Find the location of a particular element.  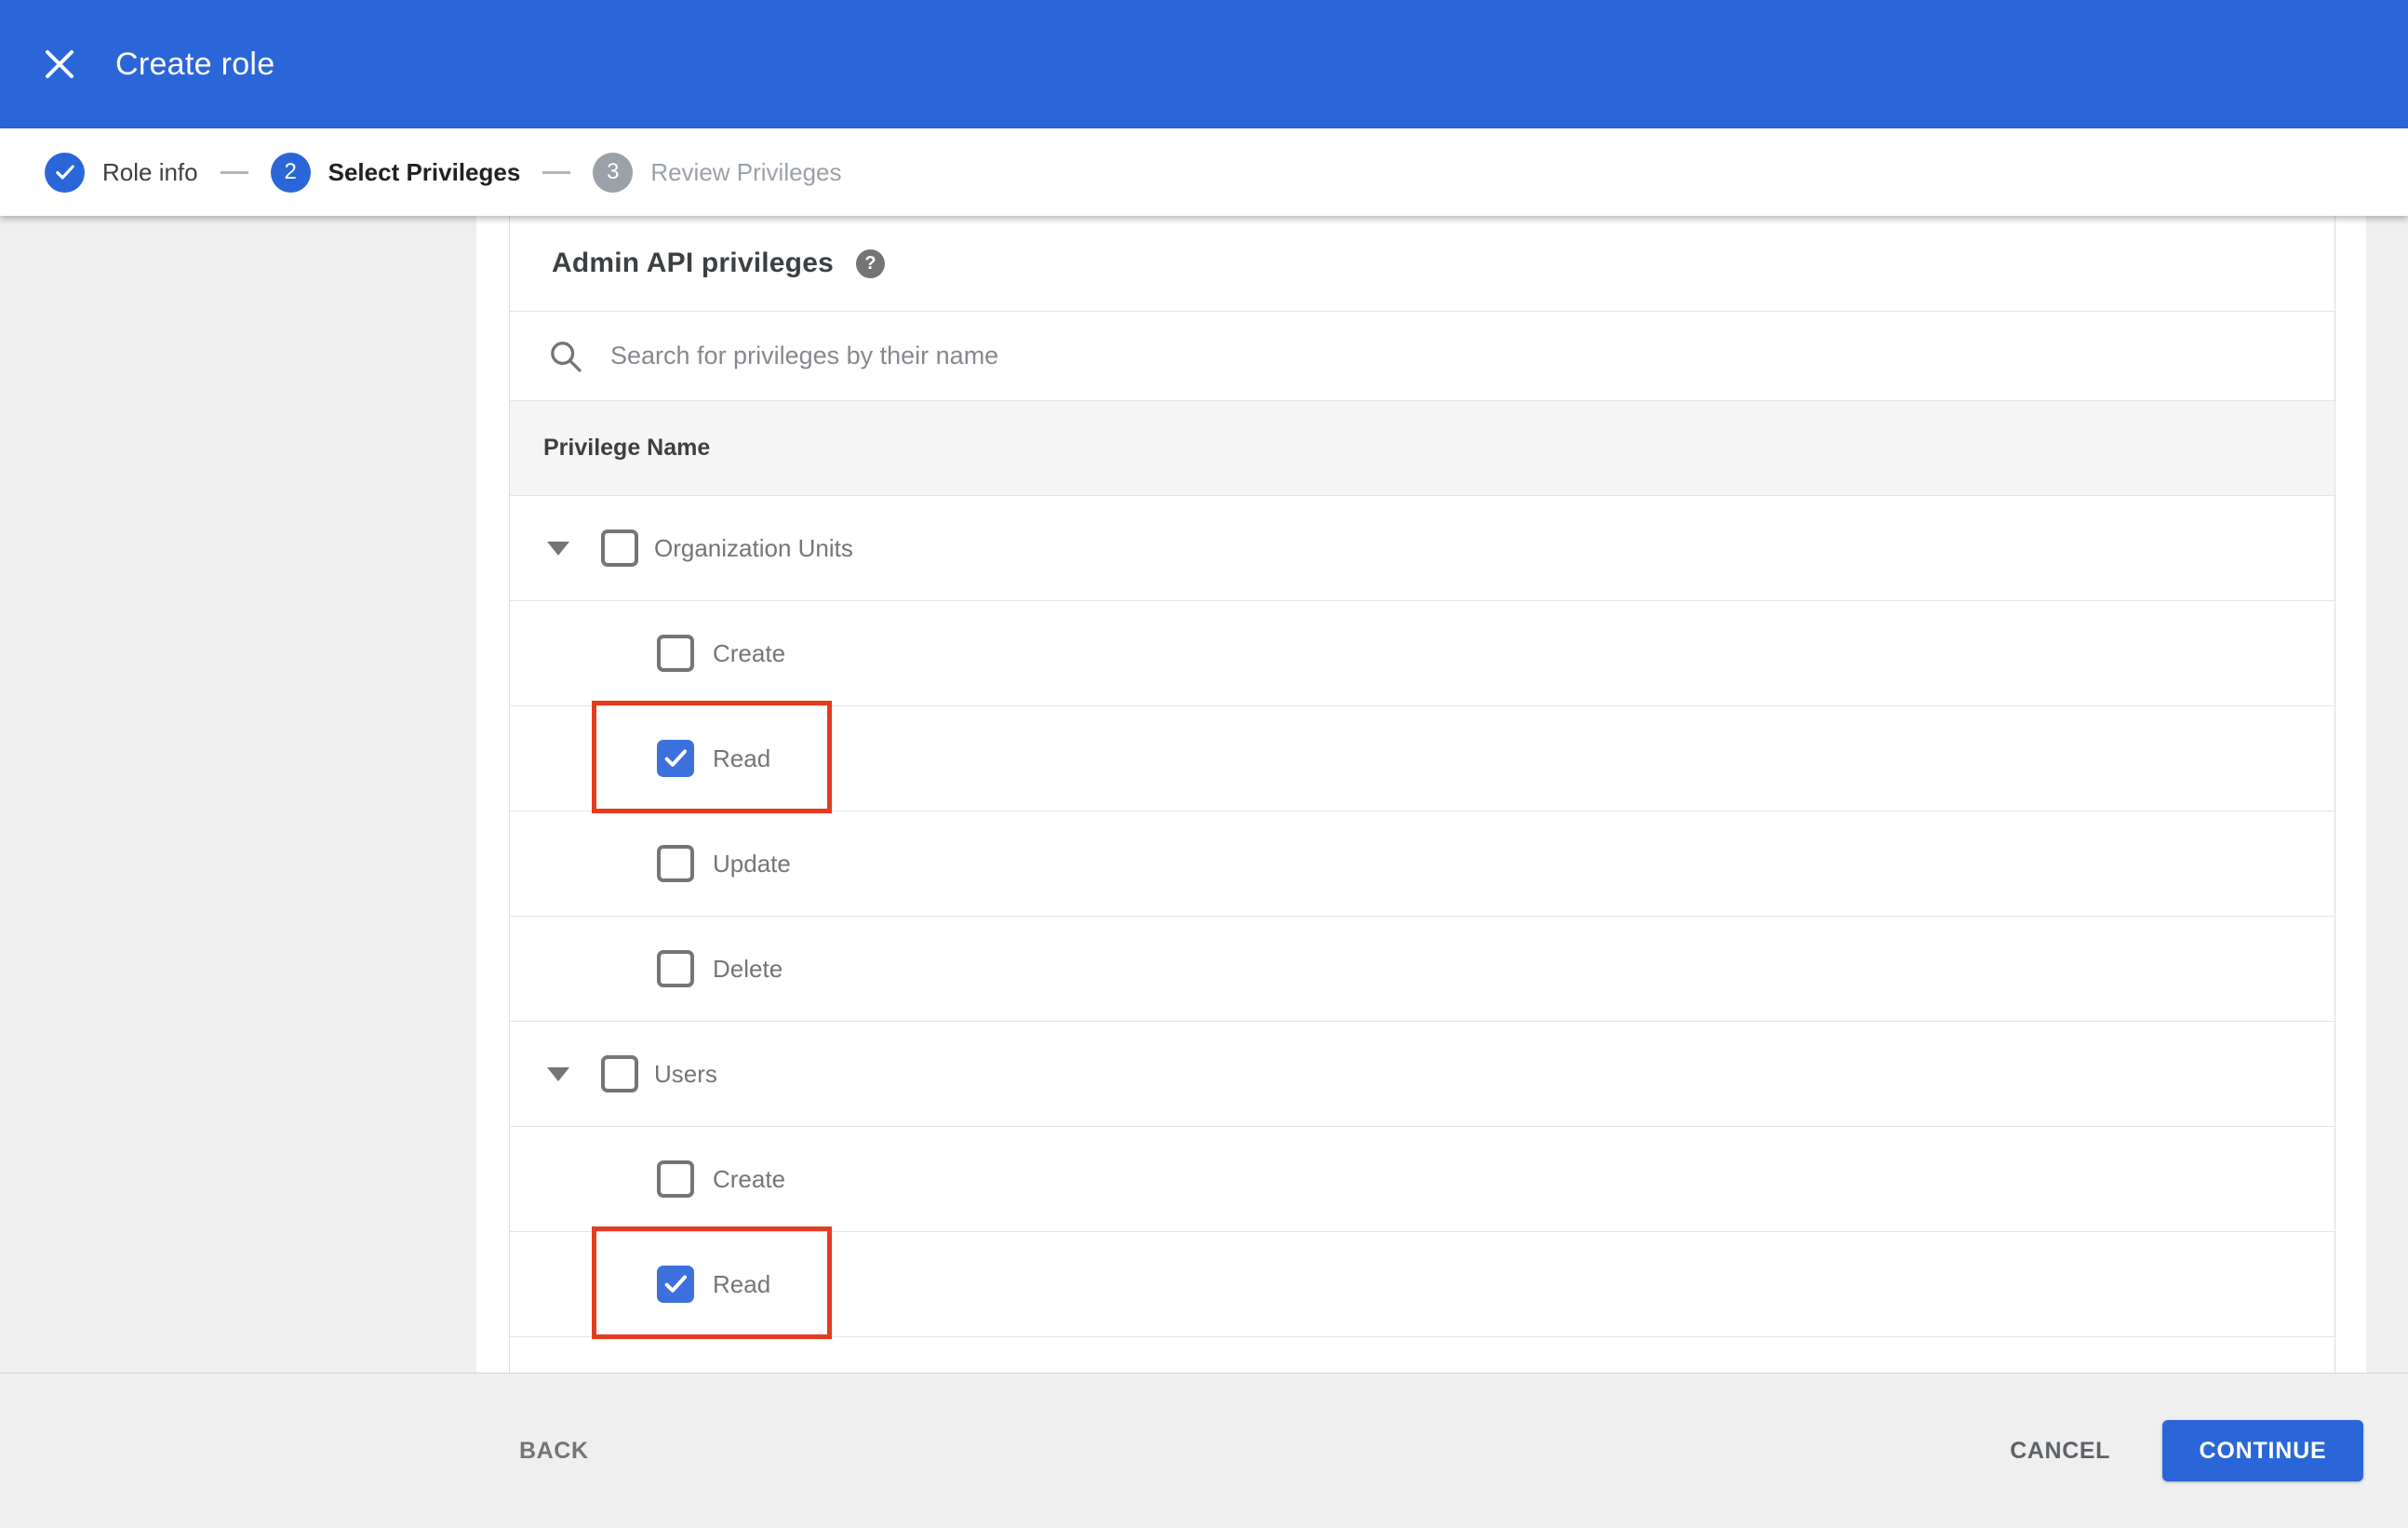

search-bar is located at coordinates (1422, 357).